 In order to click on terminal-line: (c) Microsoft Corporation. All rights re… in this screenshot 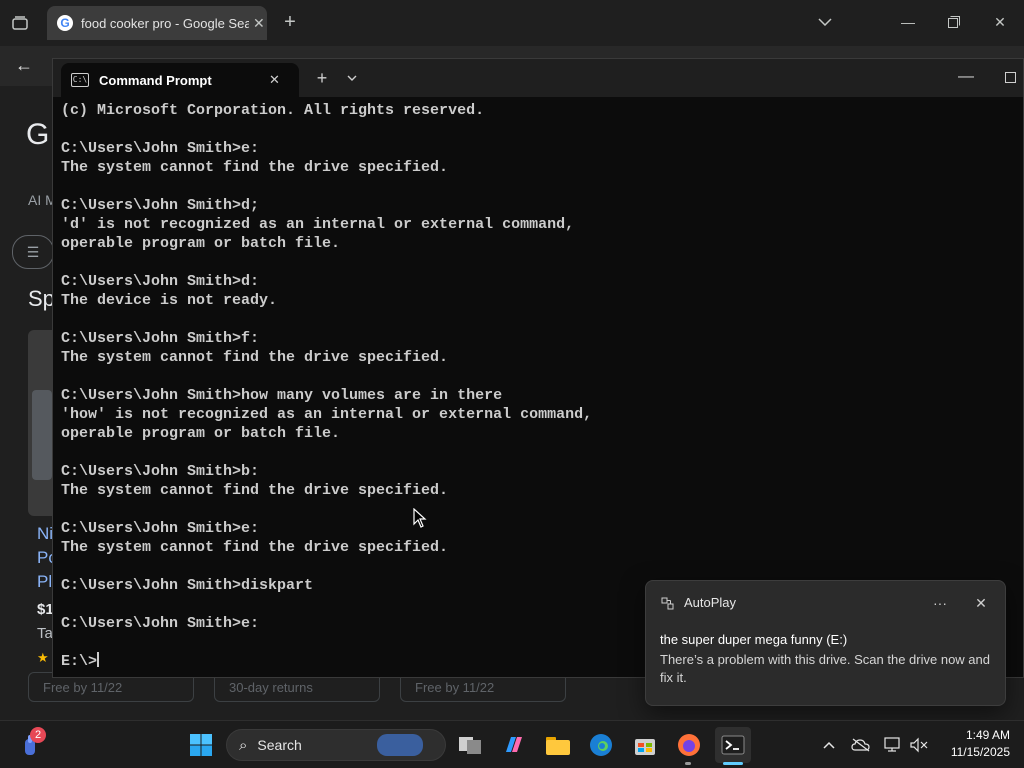, I will do `click(273, 110)`.